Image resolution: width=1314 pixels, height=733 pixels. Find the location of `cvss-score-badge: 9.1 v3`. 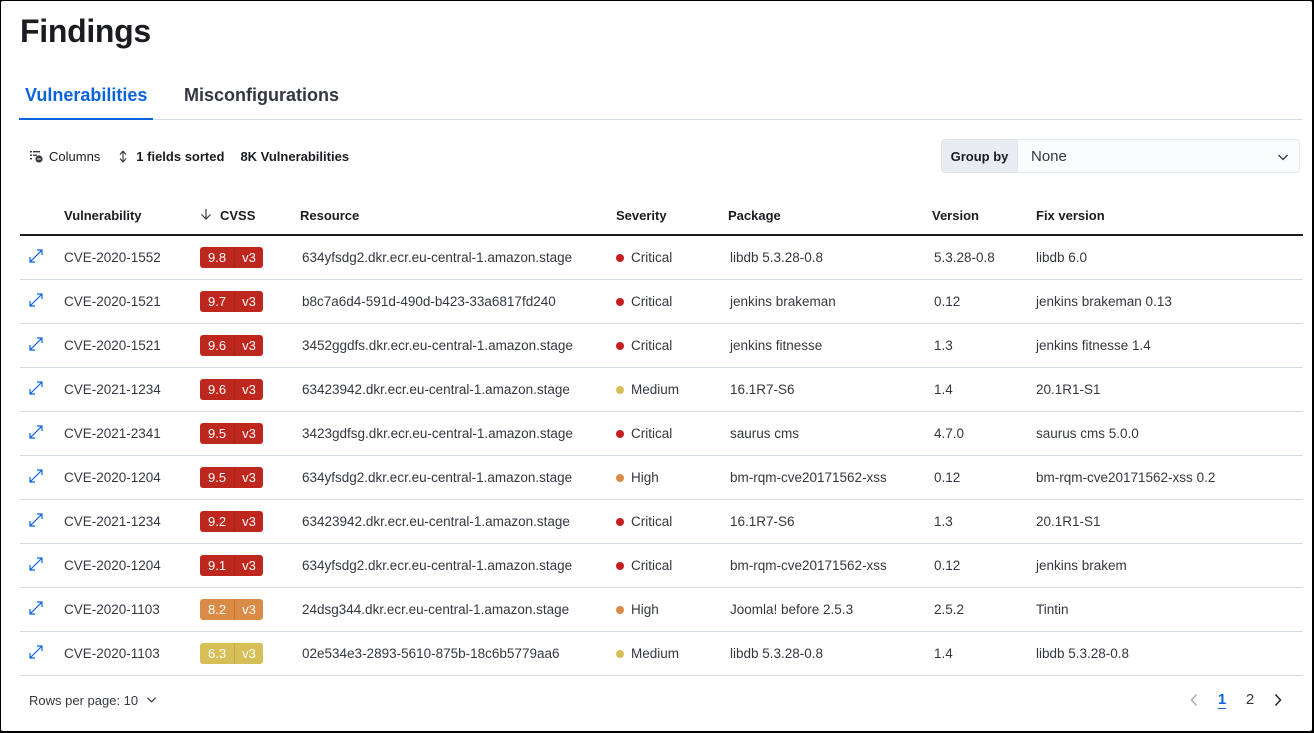

cvss-score-badge: 9.1 v3 is located at coordinates (231, 565).